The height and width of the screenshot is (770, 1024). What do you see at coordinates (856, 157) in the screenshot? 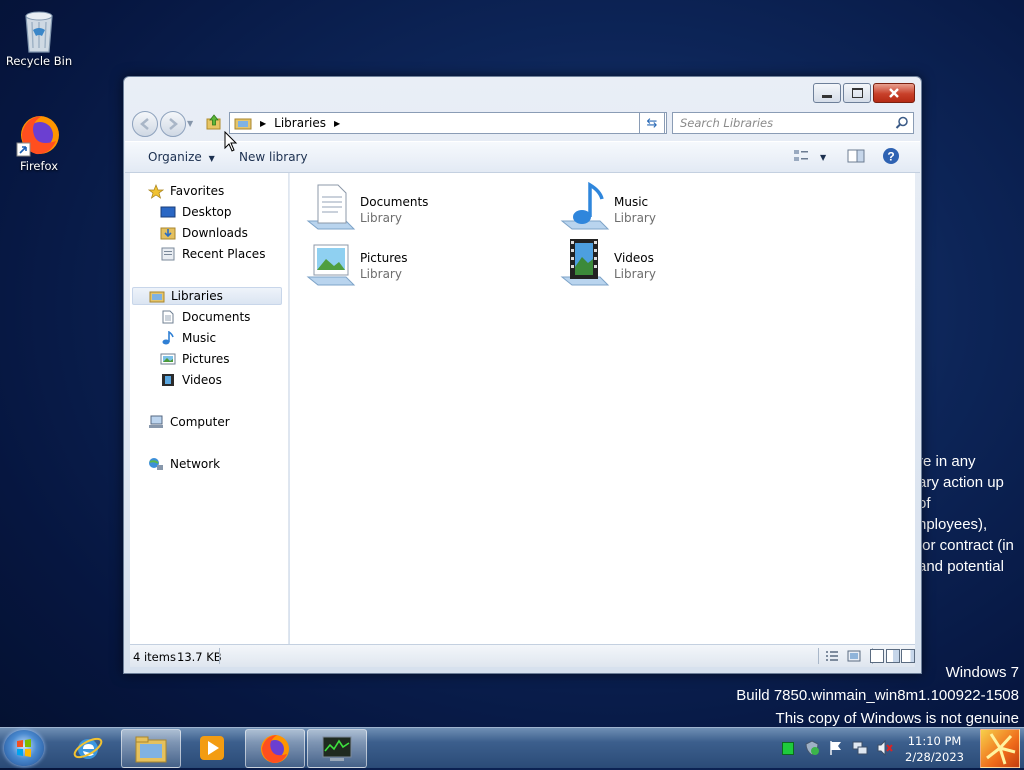
I see `preview-pane-button` at bounding box center [856, 157].